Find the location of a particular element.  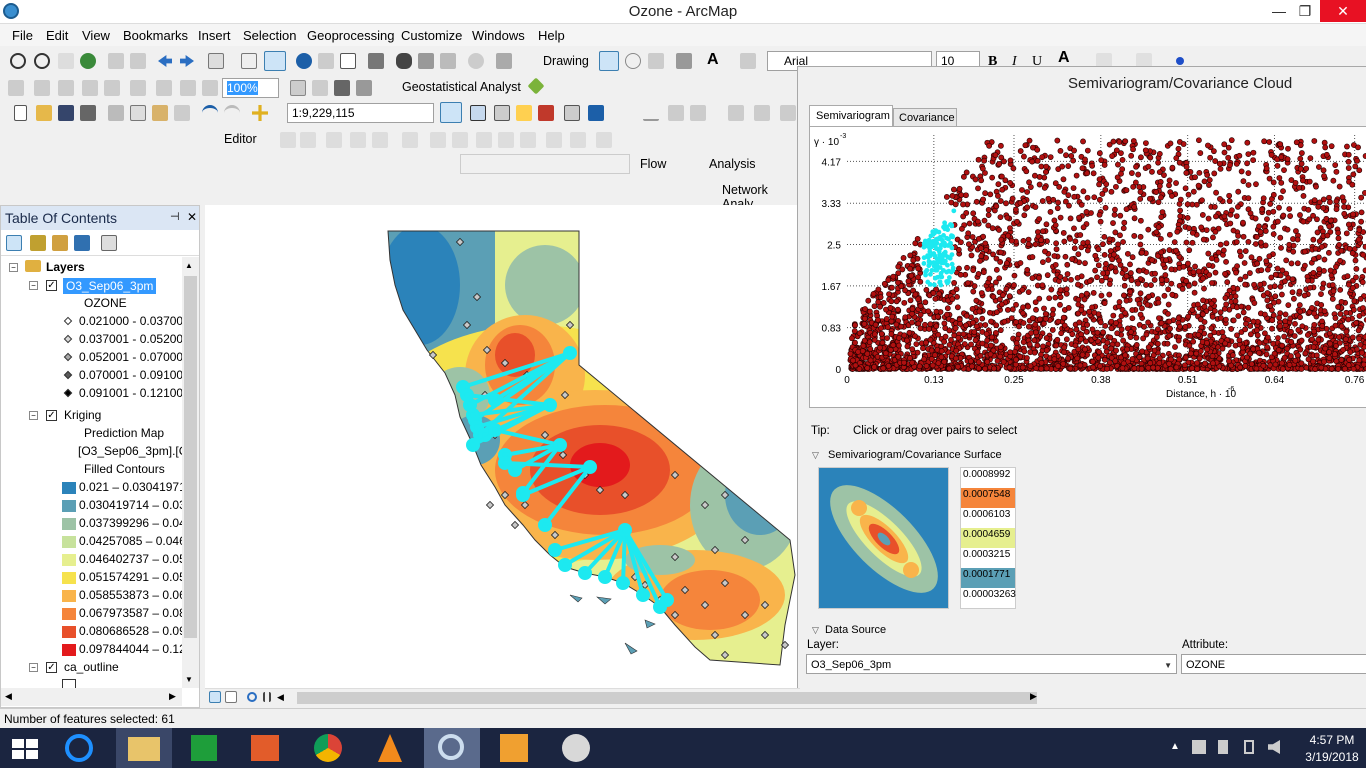

select-elements-button is located at coordinates (275, 61).